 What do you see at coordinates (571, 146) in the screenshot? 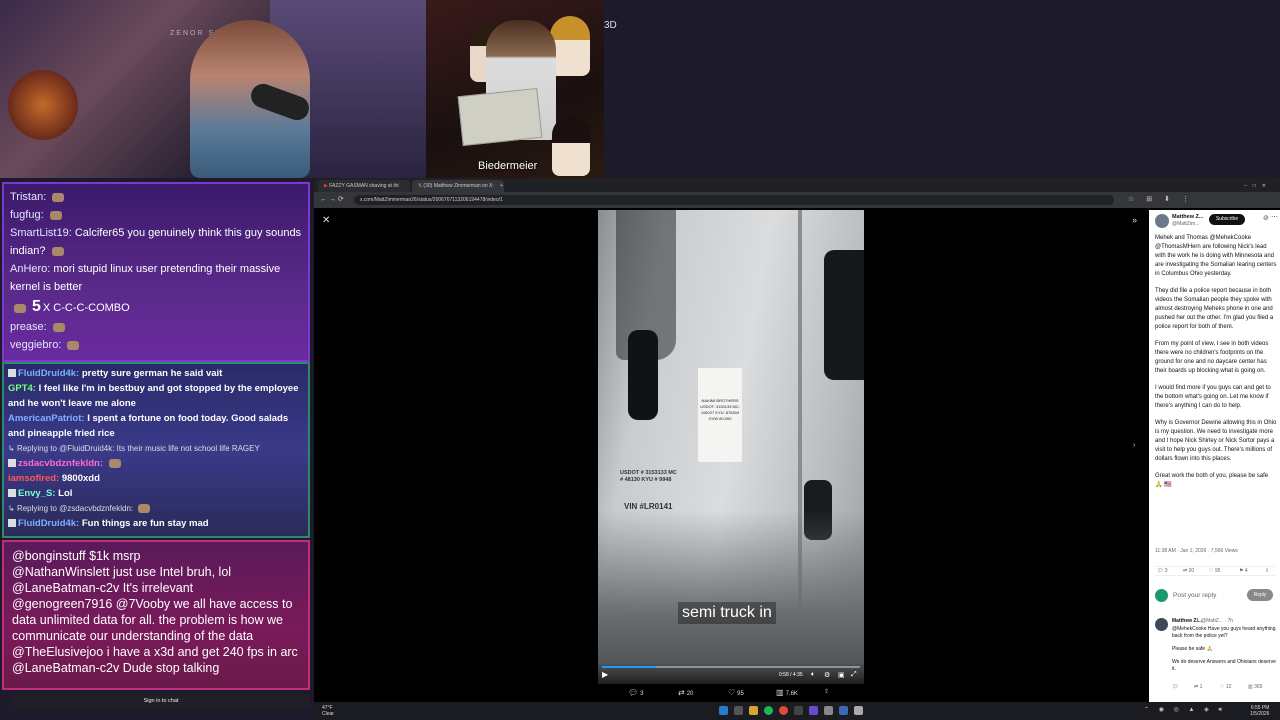
I see `anime-figure-bottom` at bounding box center [571, 146].